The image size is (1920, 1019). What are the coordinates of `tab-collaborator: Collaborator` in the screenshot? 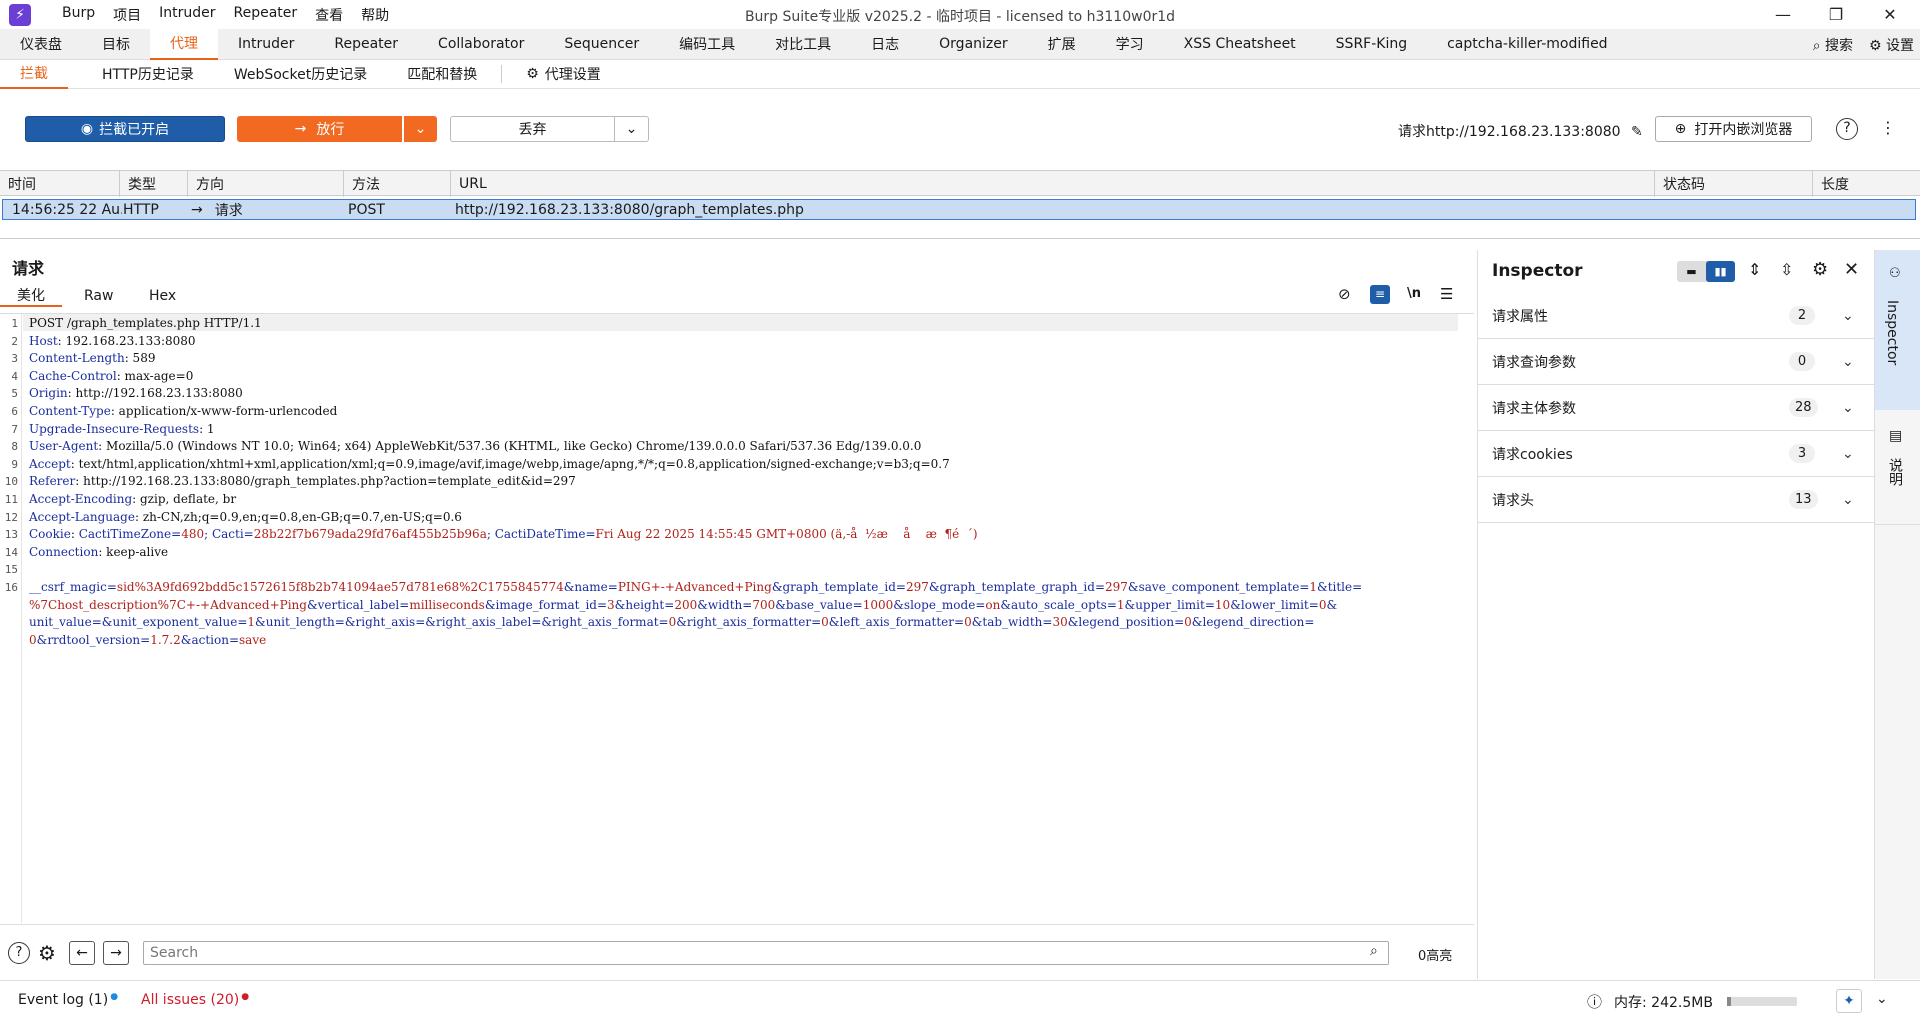 It's located at (481, 44).